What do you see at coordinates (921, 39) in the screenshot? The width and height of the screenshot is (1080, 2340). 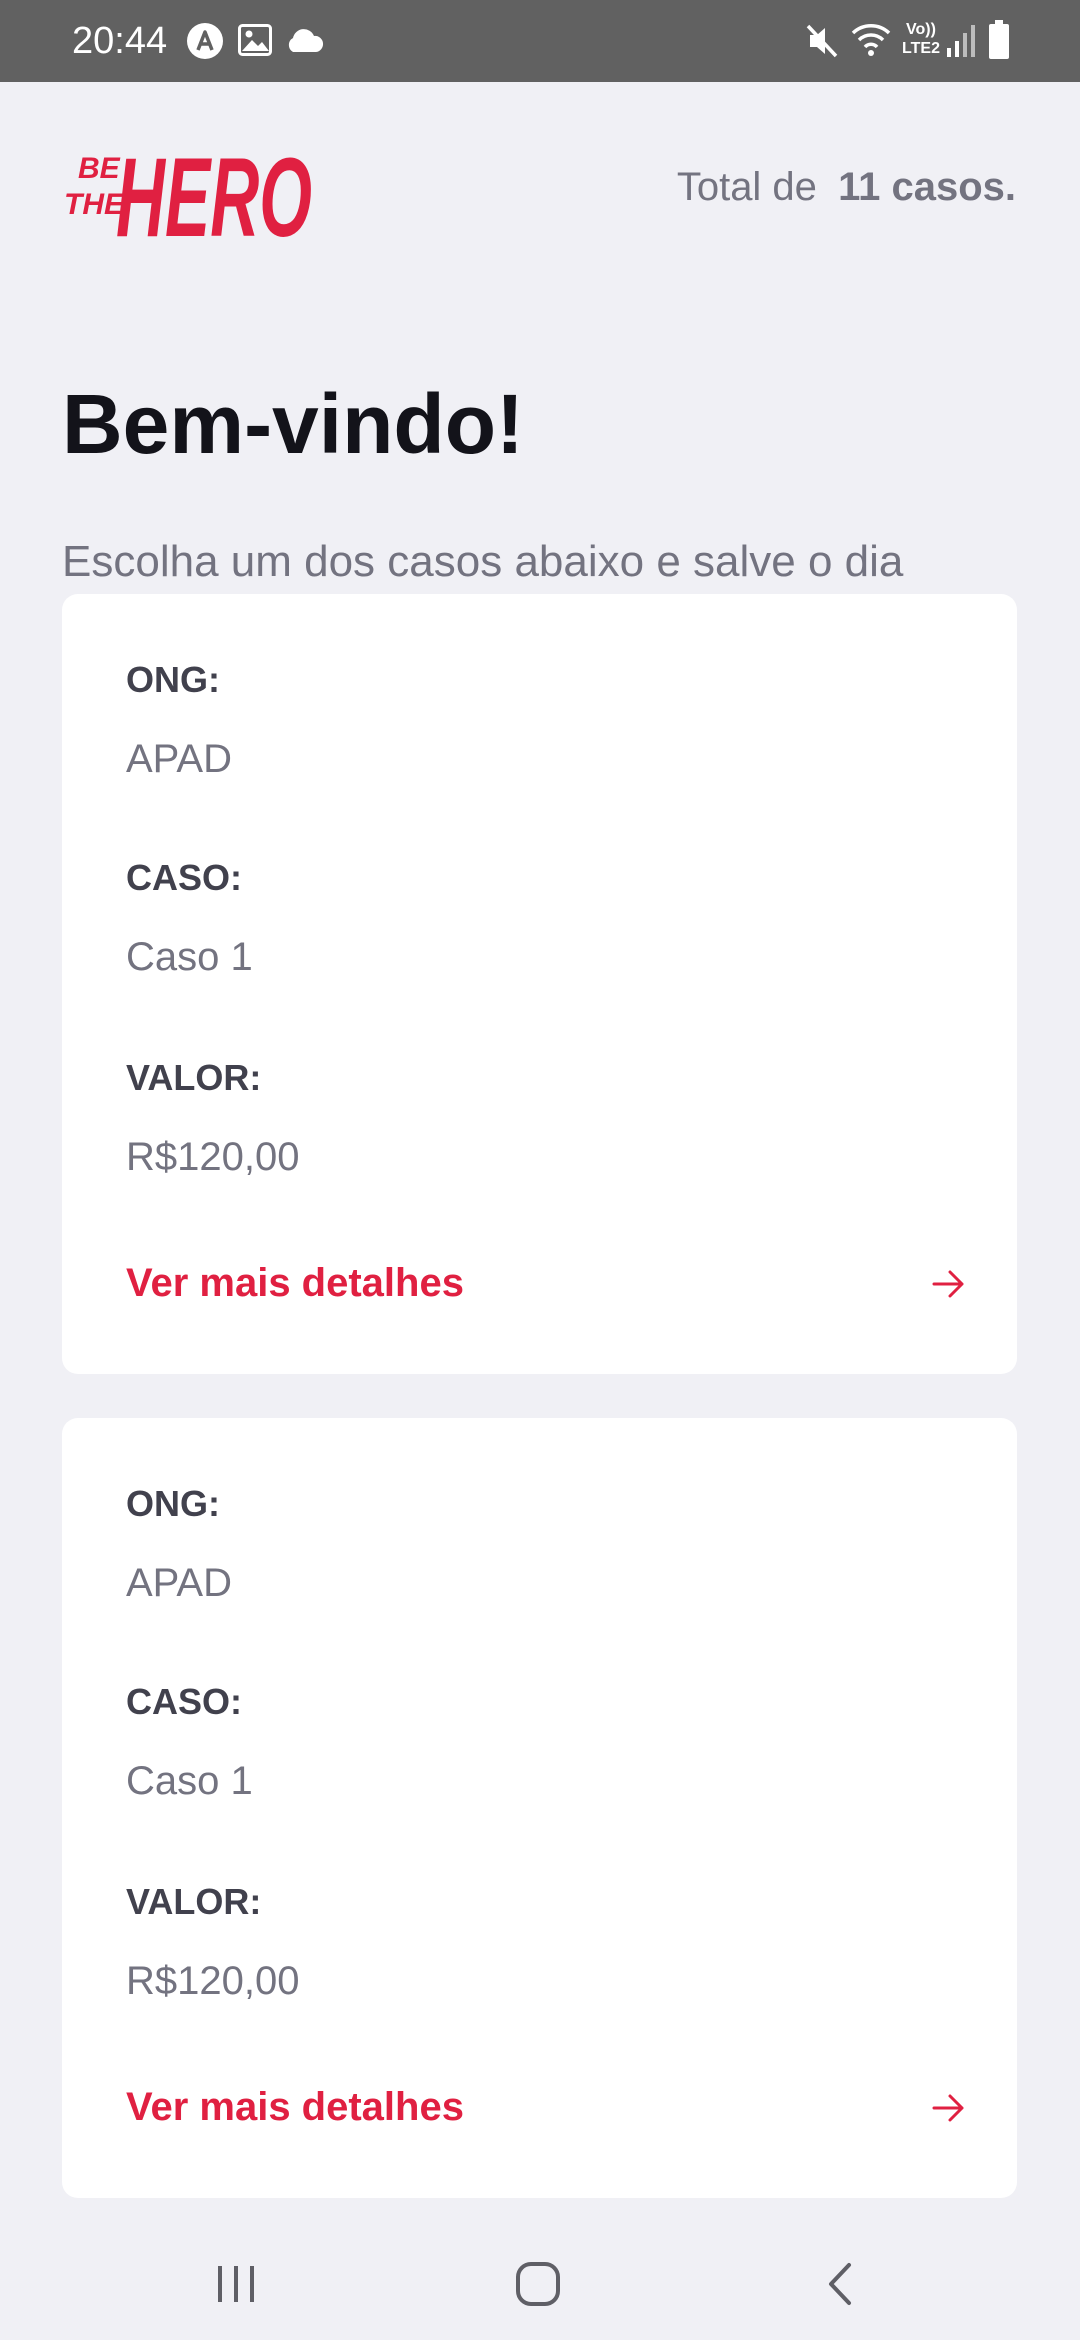 I see `network-type-label: Vo)) LTE2` at bounding box center [921, 39].